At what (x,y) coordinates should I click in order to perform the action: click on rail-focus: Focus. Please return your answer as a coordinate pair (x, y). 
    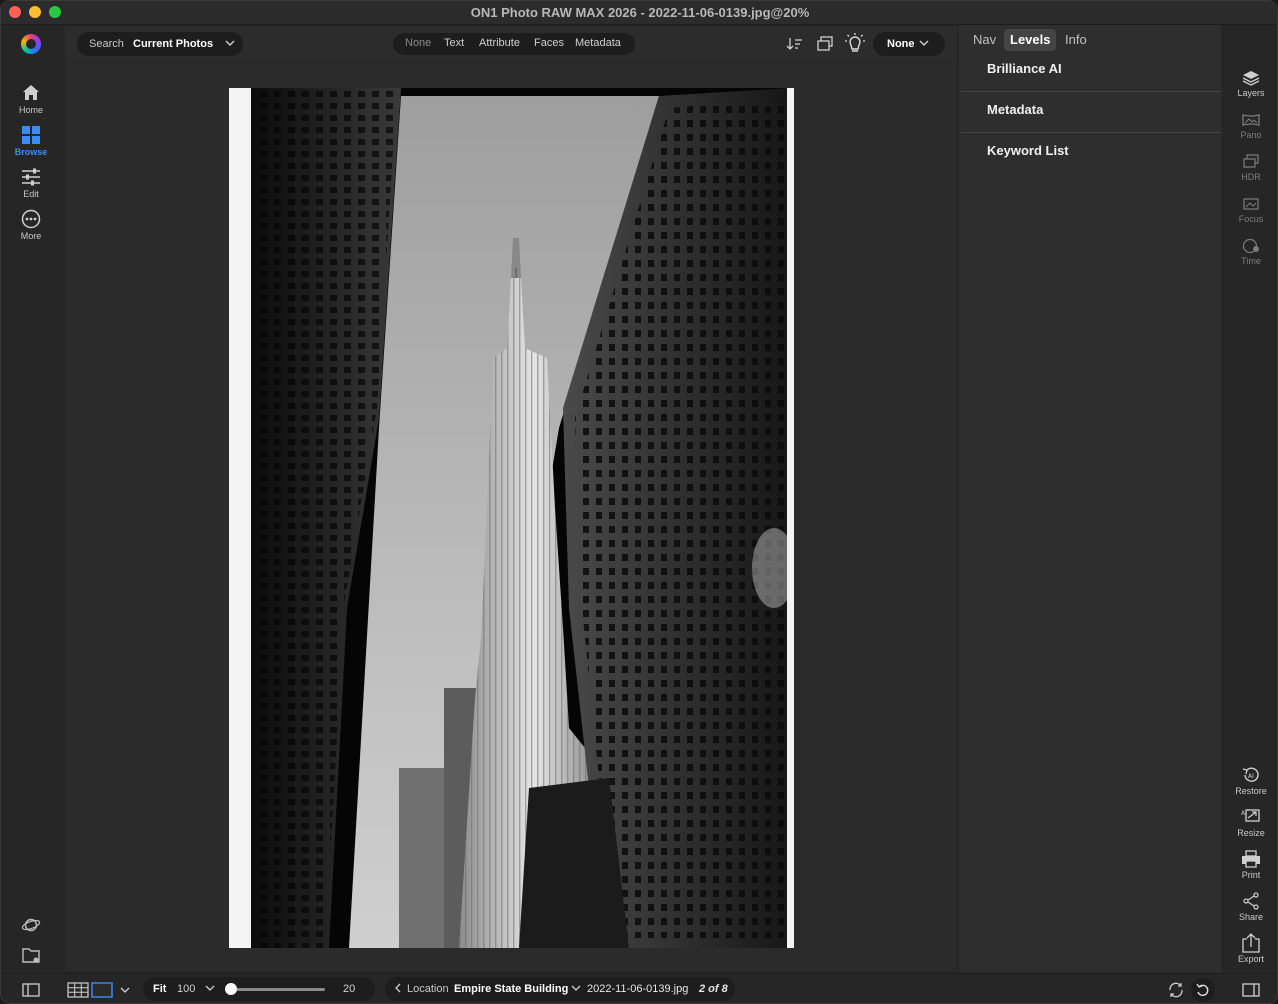
    Looking at the image, I should click on (1250, 209).